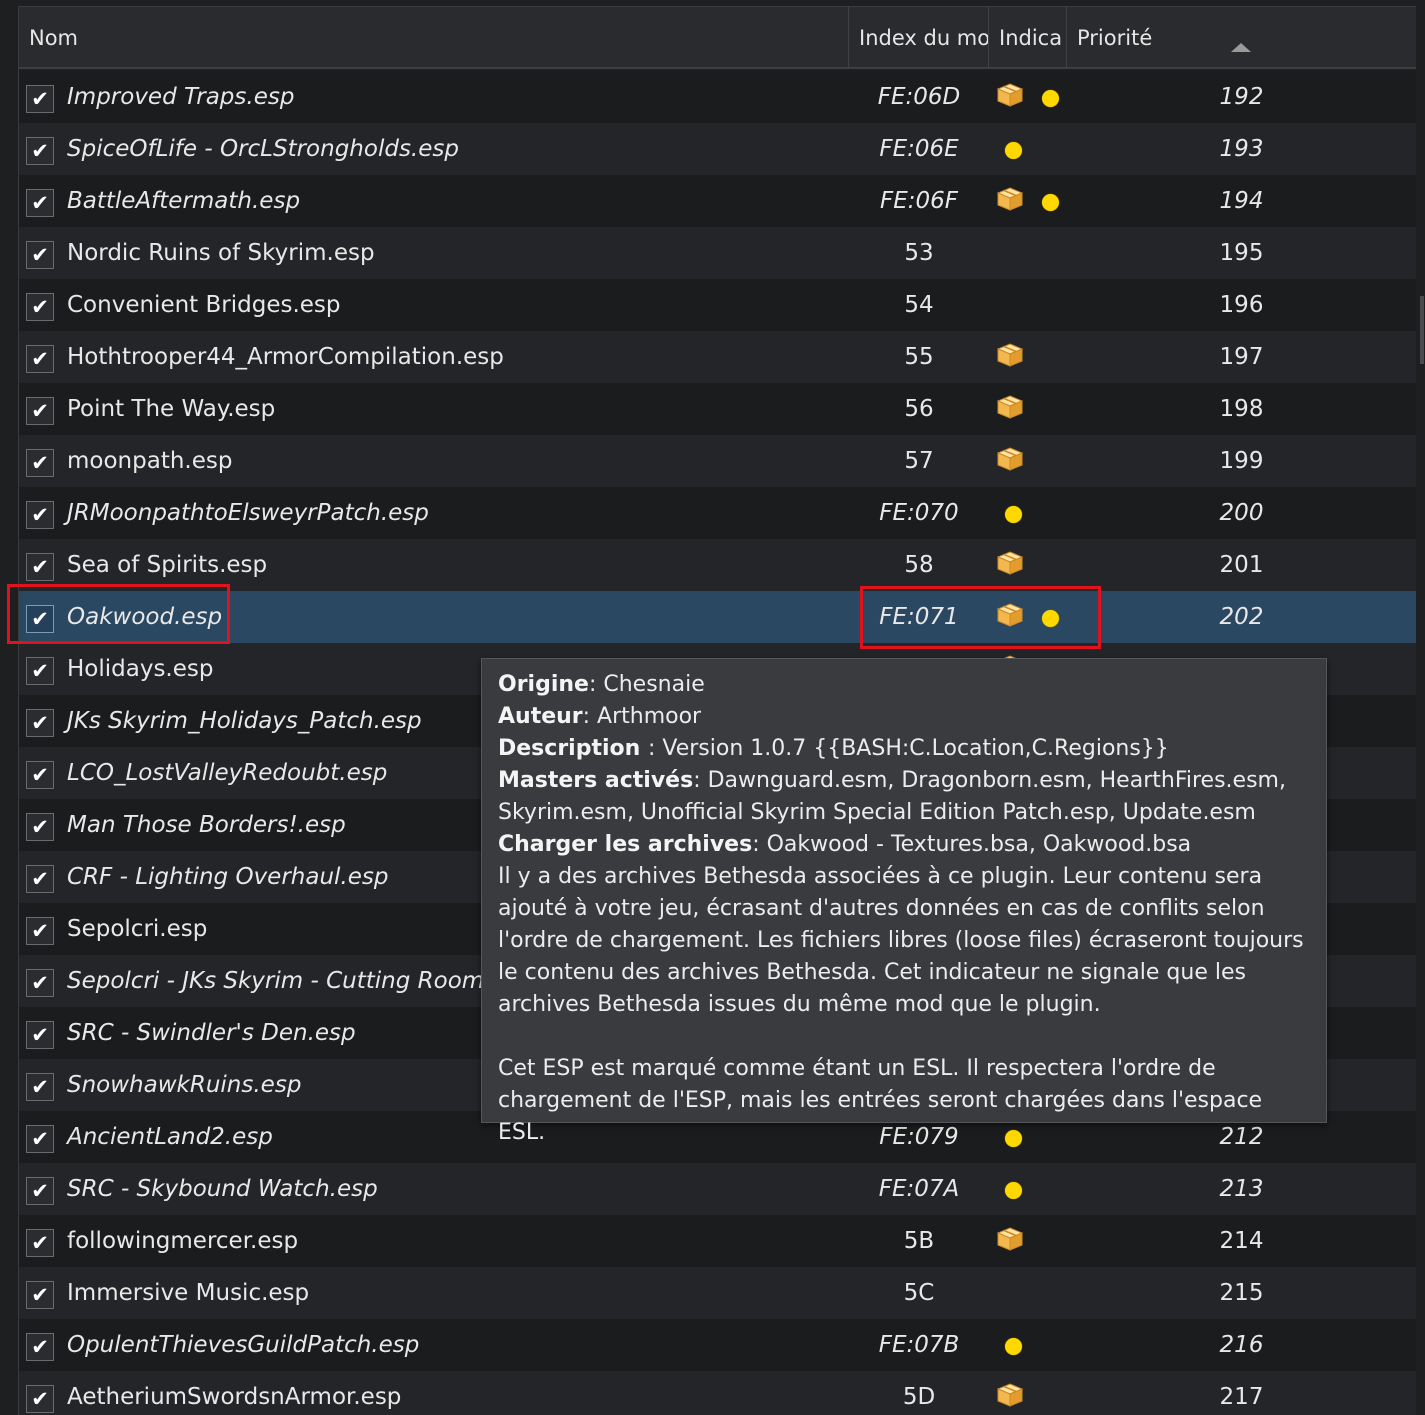 This screenshot has height=1415, width=1425. What do you see at coordinates (717, 305) in the screenshot?
I see `table-row: ✔ Convenient Bridges.esp 54 196` at bounding box center [717, 305].